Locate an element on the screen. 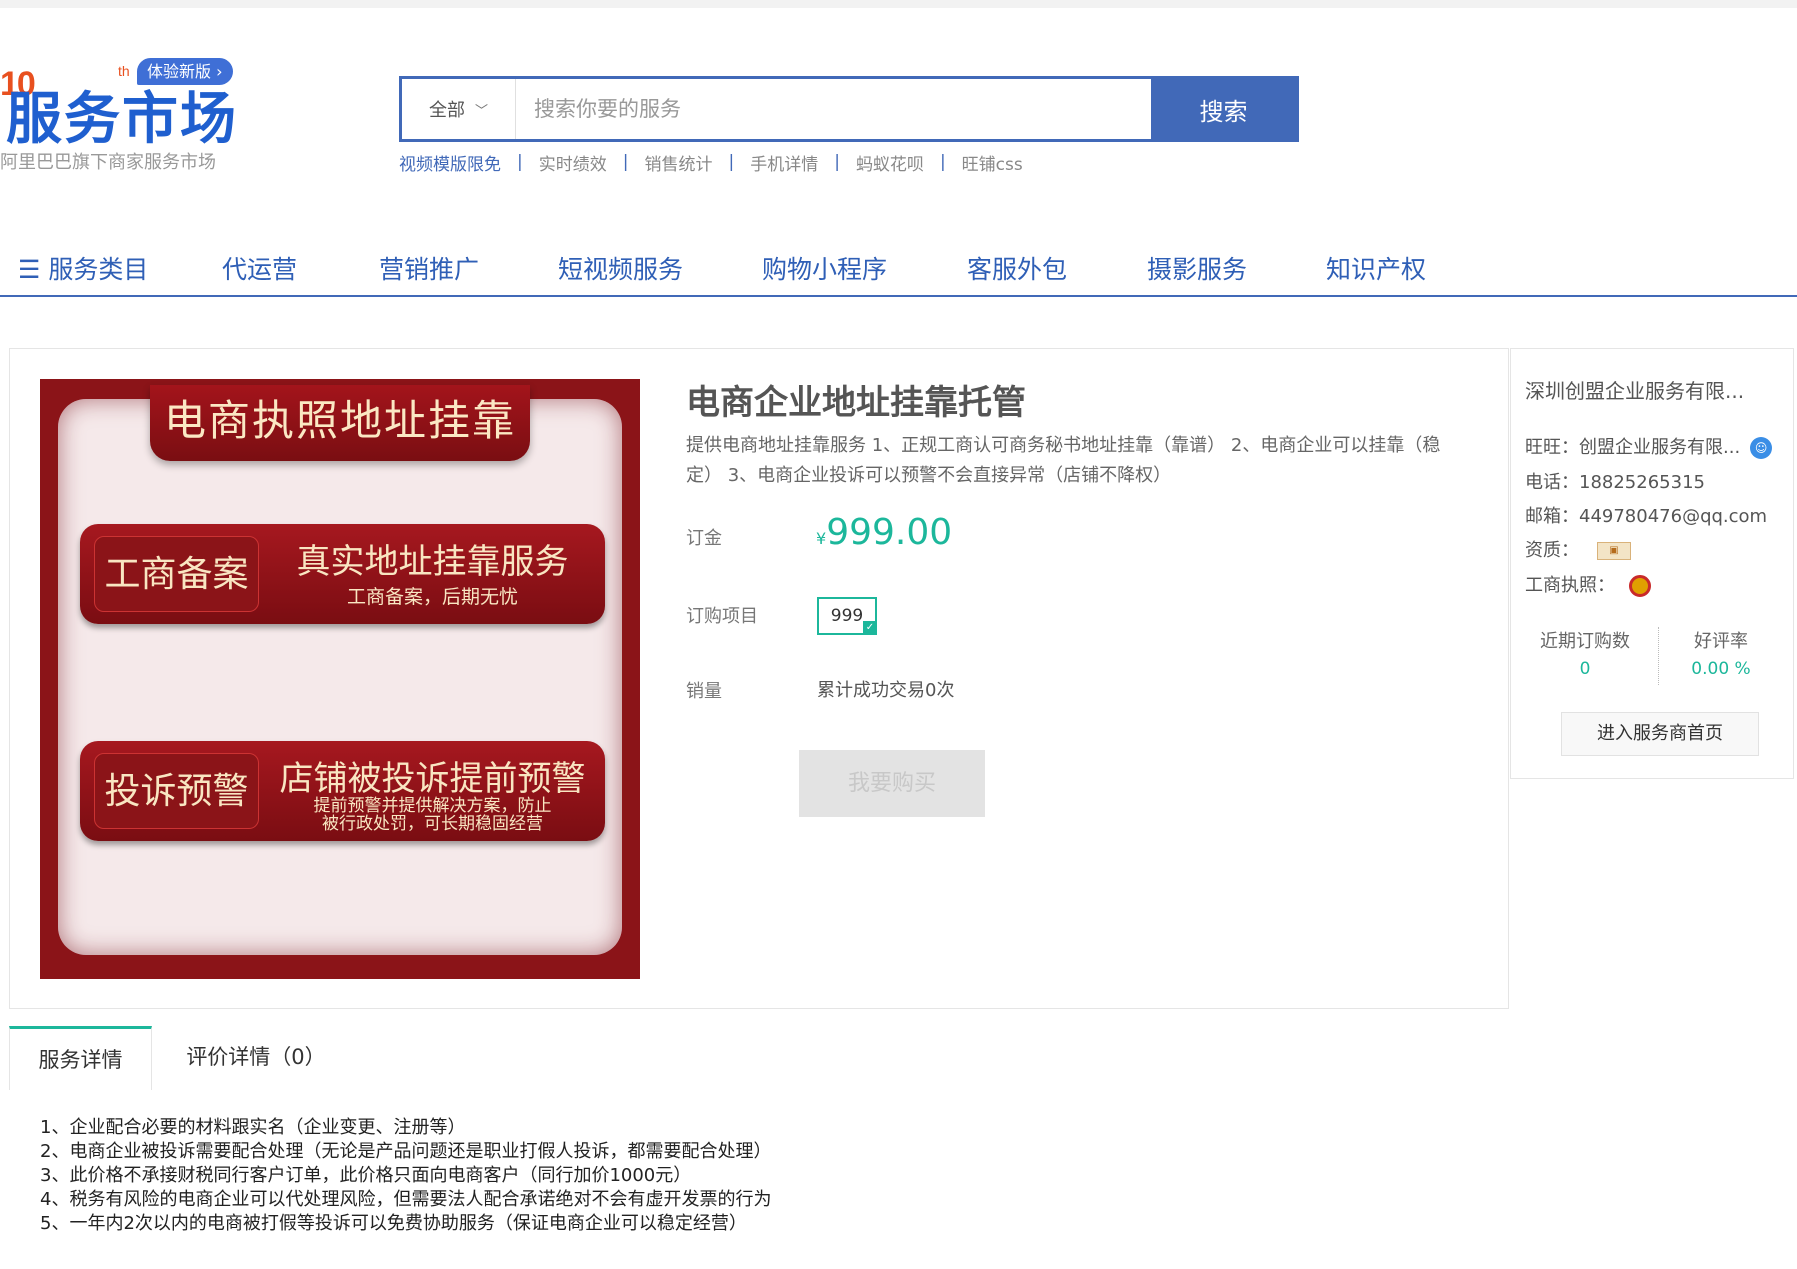 This screenshot has width=1797, height=1269. hot-link: 实时绩效 is located at coordinates (573, 162).